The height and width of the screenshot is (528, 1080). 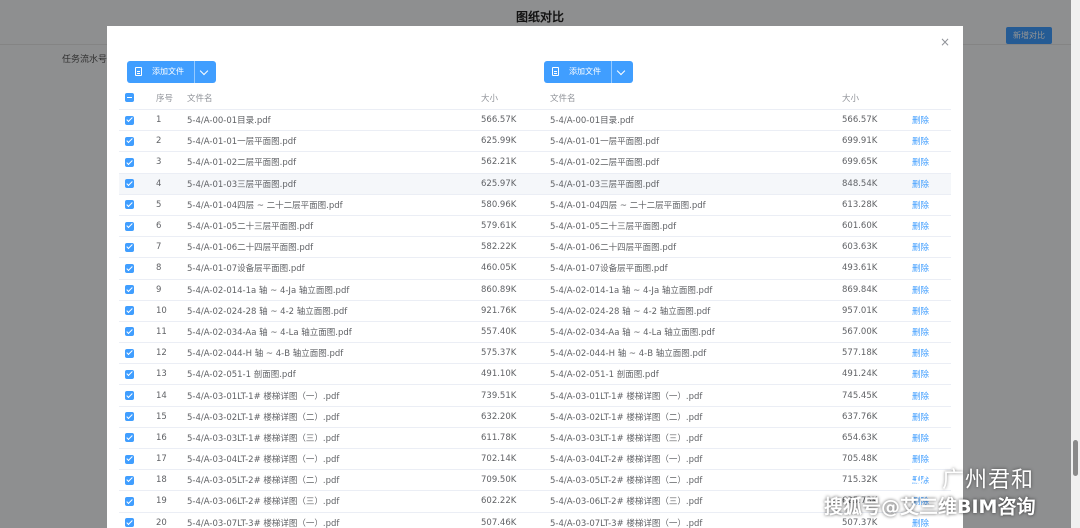 I want to click on left-file-name: 5-4/A-03-03LT-1# 楼梯详图（三）.pdf, so click(x=263, y=438).